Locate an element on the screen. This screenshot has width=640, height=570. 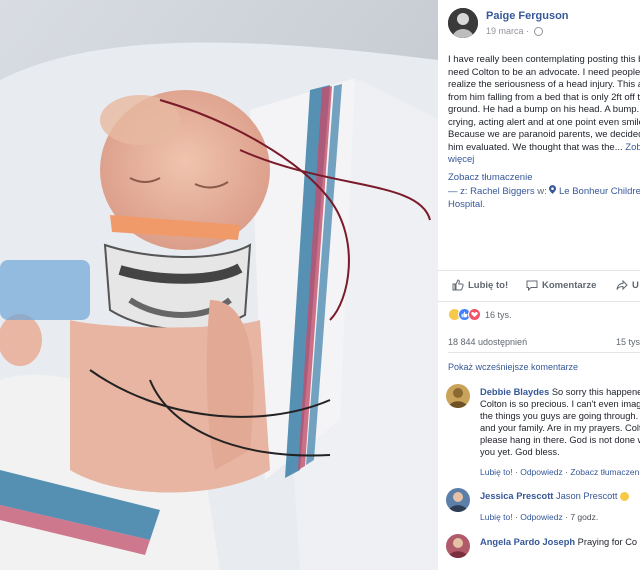
post-author-name: Paige Ferguson is located at coordinates (527, 16).